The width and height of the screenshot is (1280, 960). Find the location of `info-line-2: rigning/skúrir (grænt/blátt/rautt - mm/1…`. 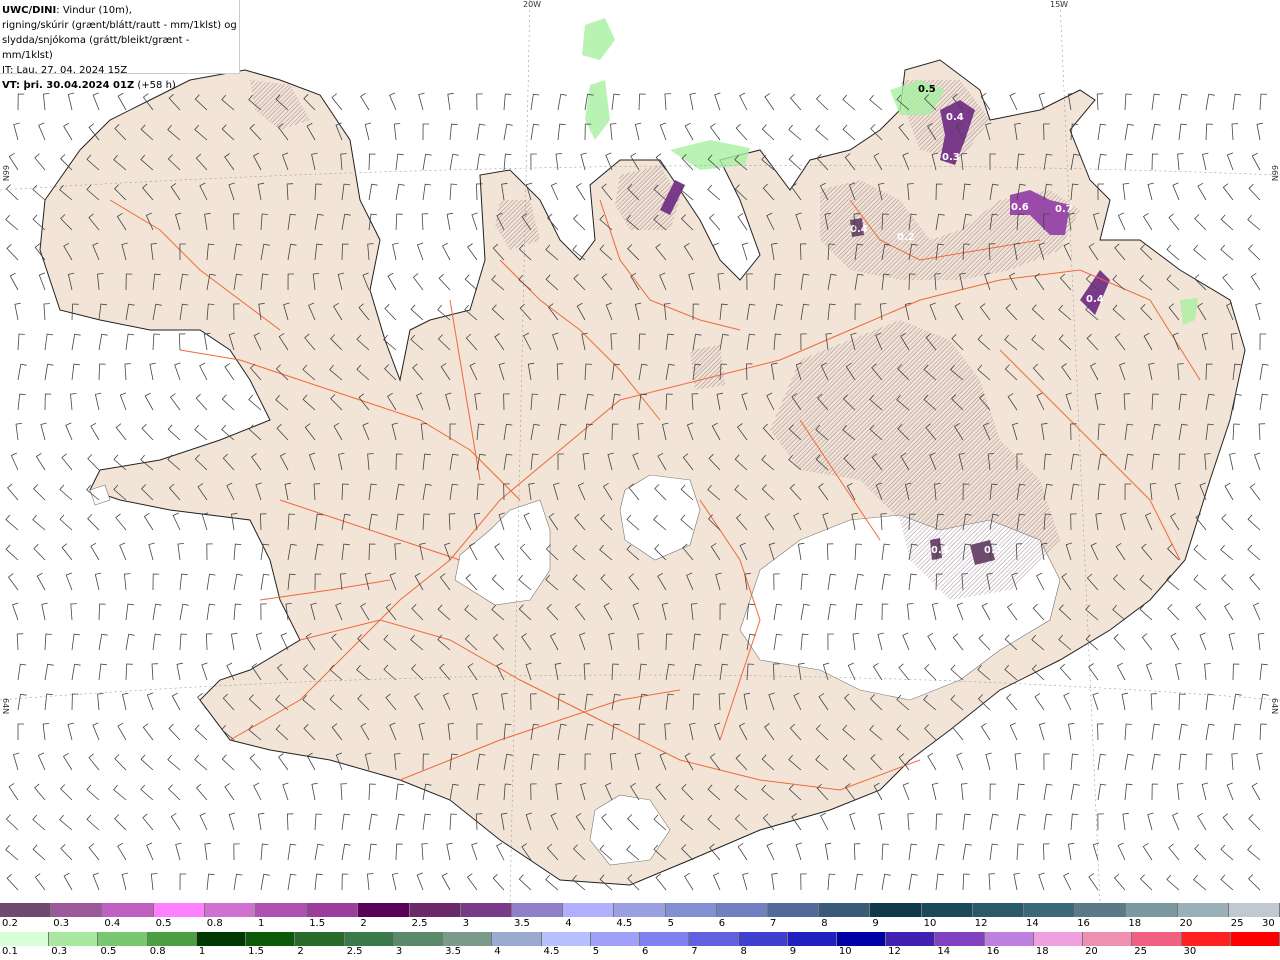

info-line-2: rigning/skúrir (grænt/blátt/rautt - mm/1… is located at coordinates (119, 25).